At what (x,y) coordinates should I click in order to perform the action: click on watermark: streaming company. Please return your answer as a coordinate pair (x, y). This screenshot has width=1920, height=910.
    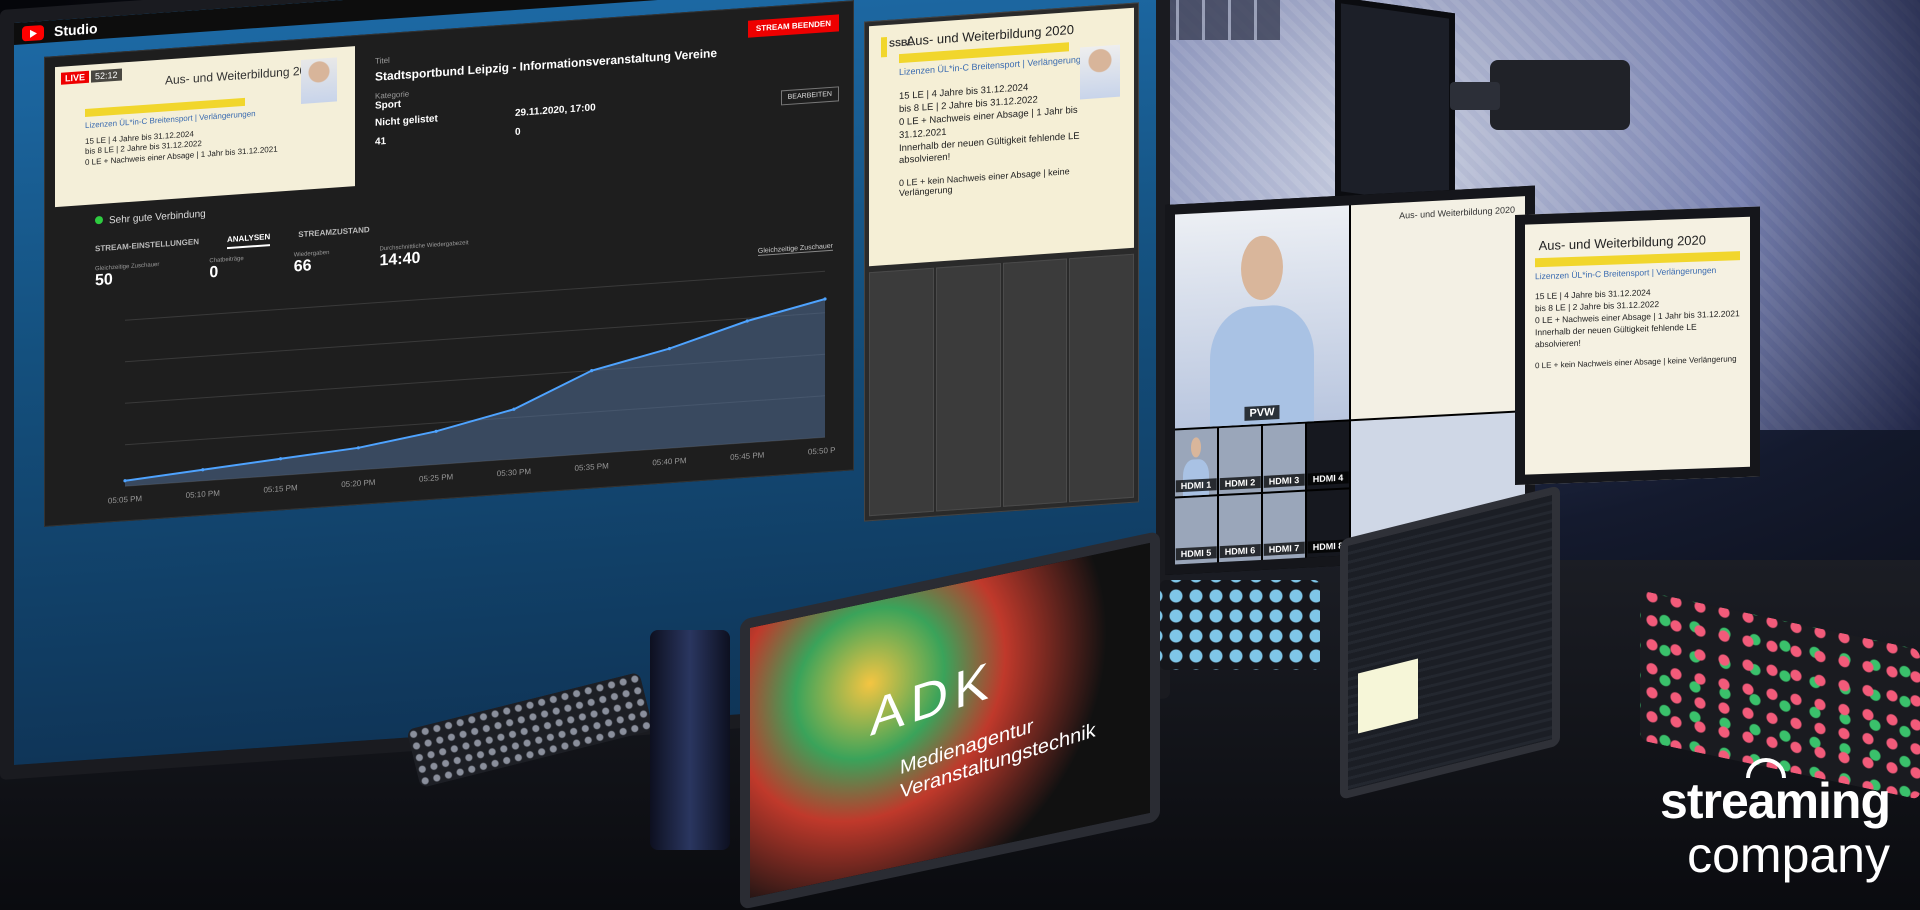
    Looking at the image, I should click on (1775, 820).